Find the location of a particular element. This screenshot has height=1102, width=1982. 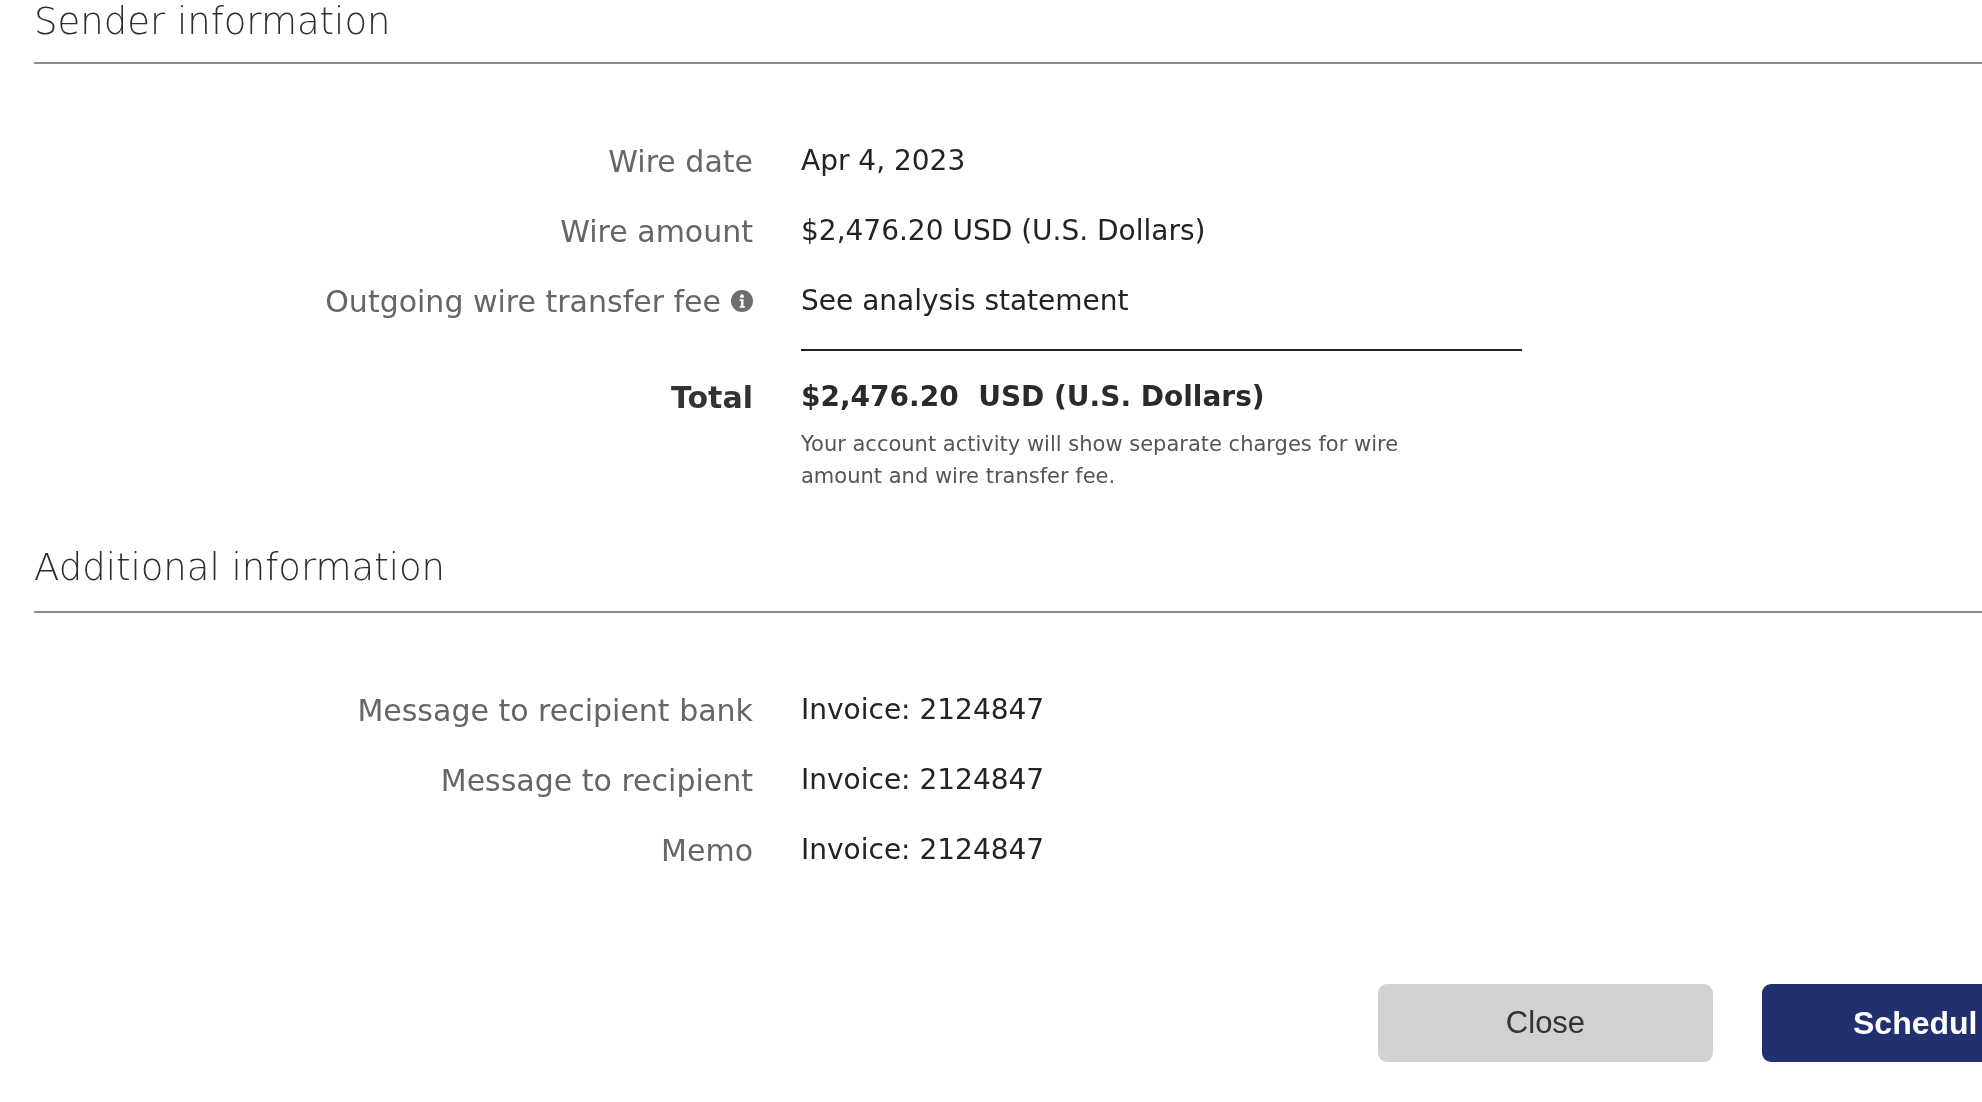

info-icon is located at coordinates (742, 301).